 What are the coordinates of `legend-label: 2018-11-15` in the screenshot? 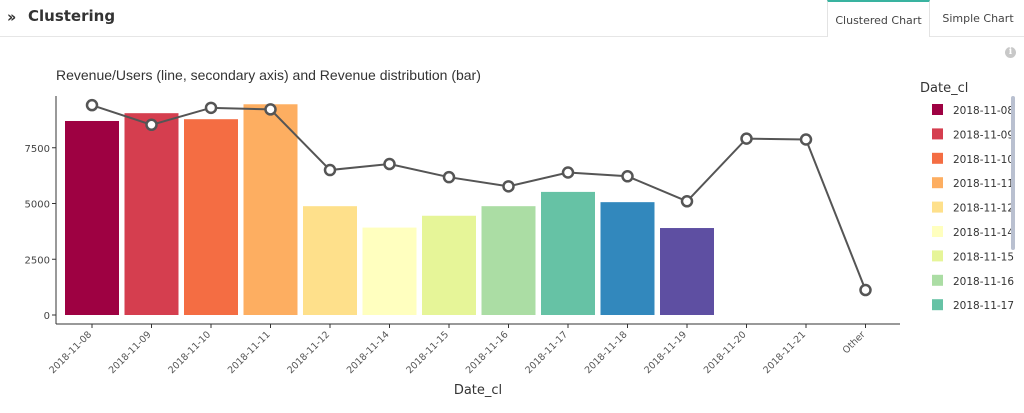 It's located at (983, 257).